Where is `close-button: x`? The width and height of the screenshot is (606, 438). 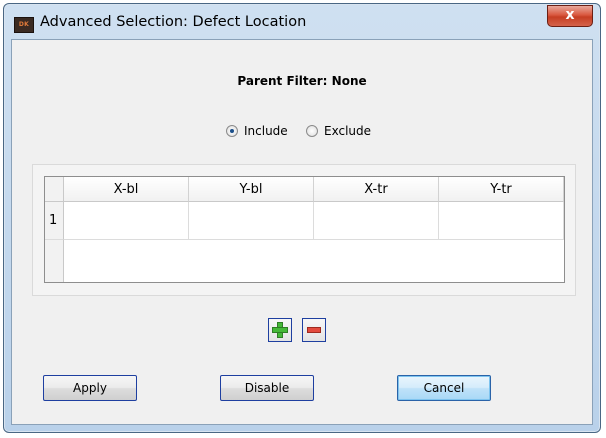 close-button: x is located at coordinates (570, 16).